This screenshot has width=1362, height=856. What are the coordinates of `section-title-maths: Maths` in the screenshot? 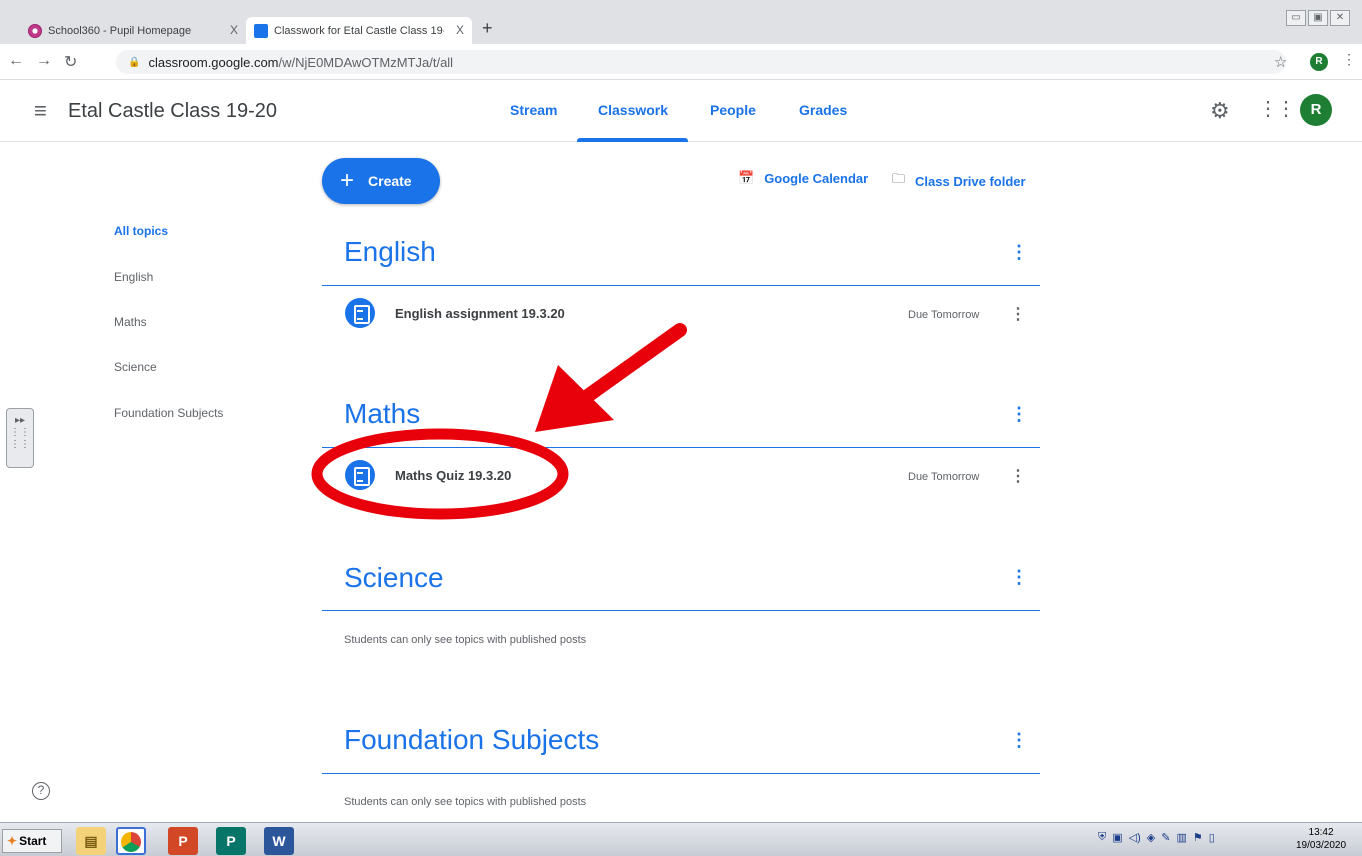 It's located at (382, 413).